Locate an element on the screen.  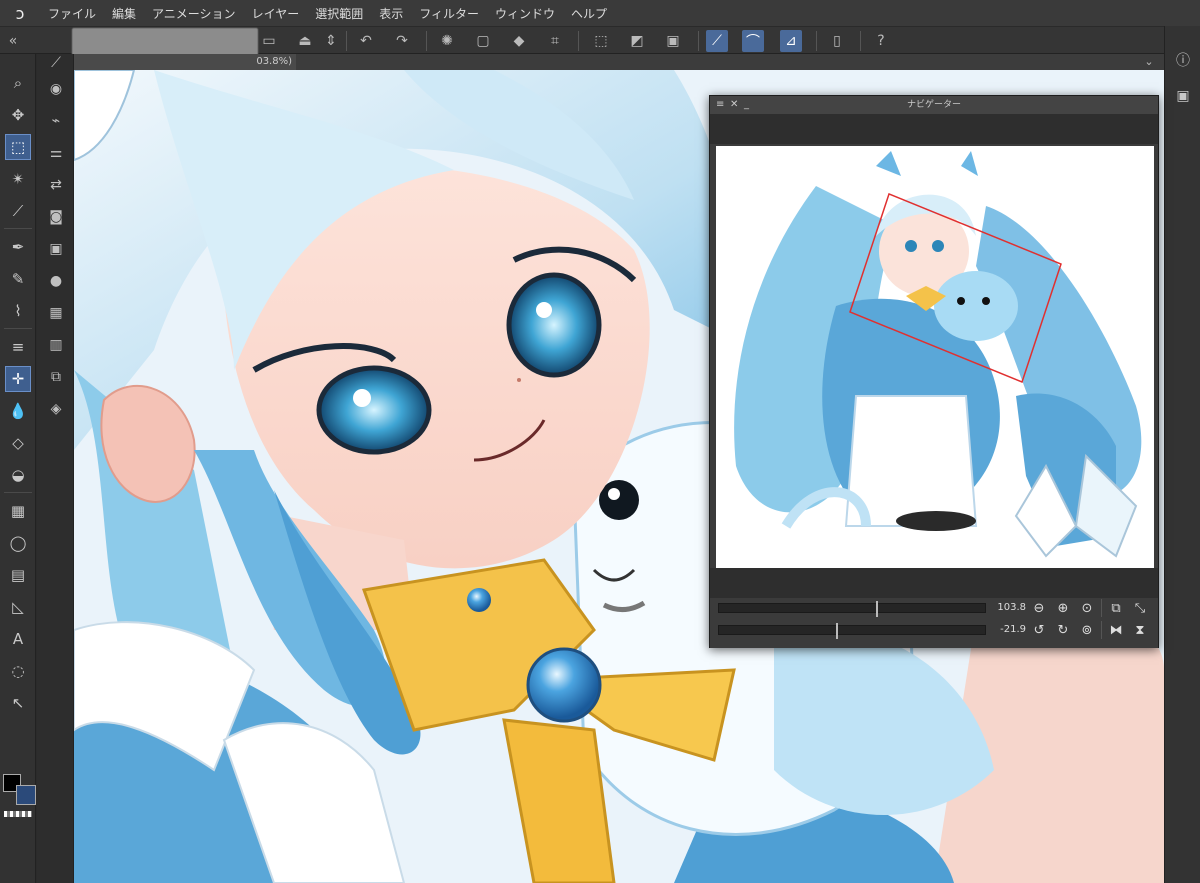
menu-animation: アニメーション is located at coordinates (194, 13).